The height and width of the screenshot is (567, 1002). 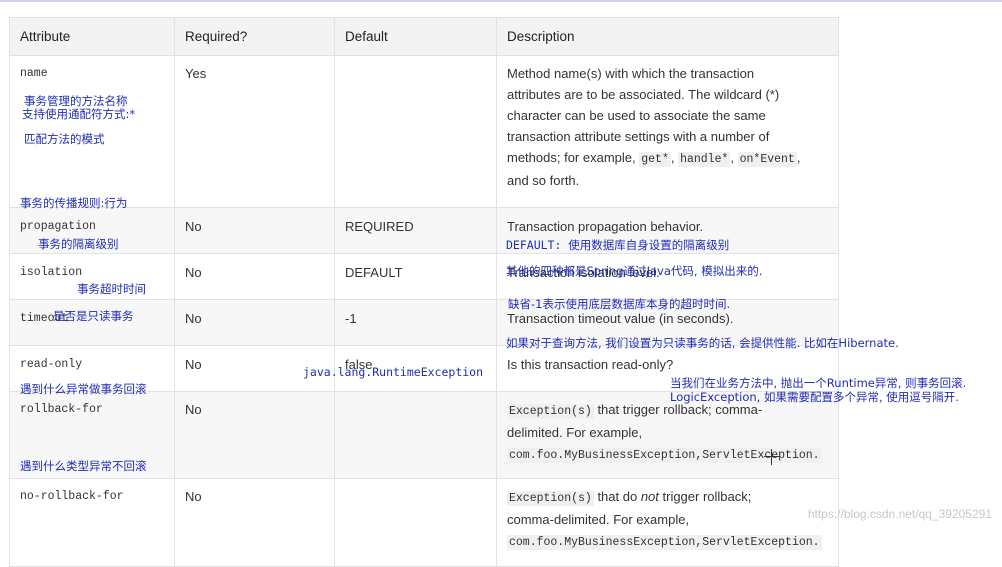 What do you see at coordinates (79, 114) in the screenshot?
I see `annotation-name-2: 支持使用通配符方式:*` at bounding box center [79, 114].